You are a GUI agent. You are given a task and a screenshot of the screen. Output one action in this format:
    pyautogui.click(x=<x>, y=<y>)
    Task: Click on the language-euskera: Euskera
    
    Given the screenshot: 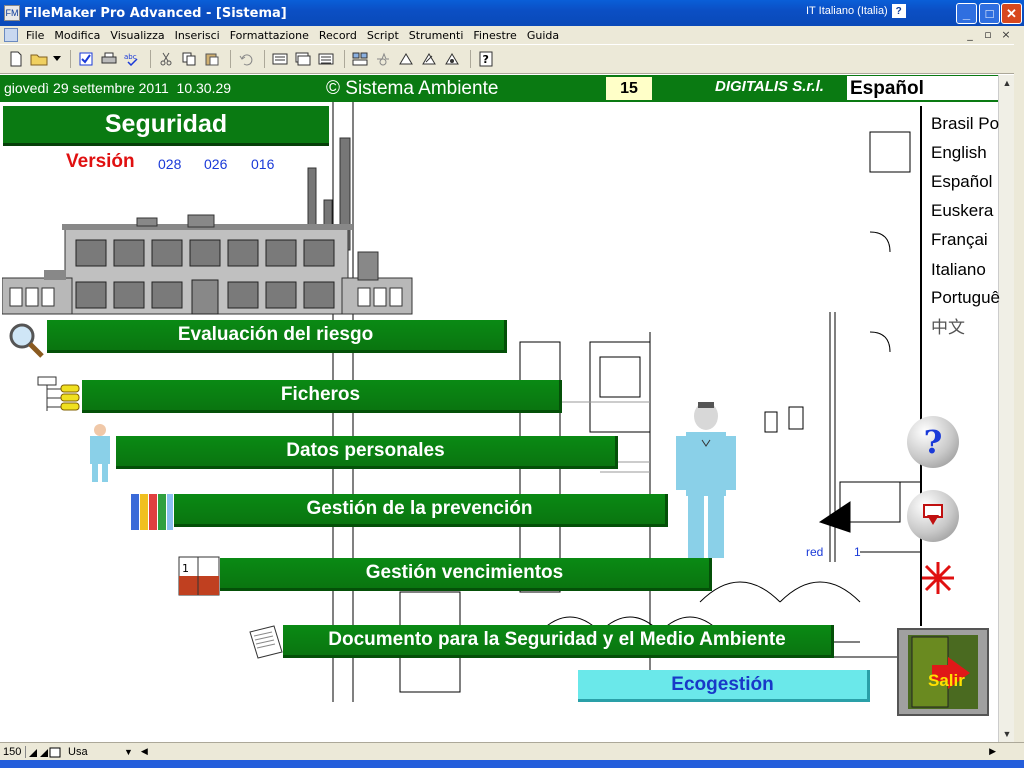 What is the action you would take?
    pyautogui.click(x=962, y=211)
    